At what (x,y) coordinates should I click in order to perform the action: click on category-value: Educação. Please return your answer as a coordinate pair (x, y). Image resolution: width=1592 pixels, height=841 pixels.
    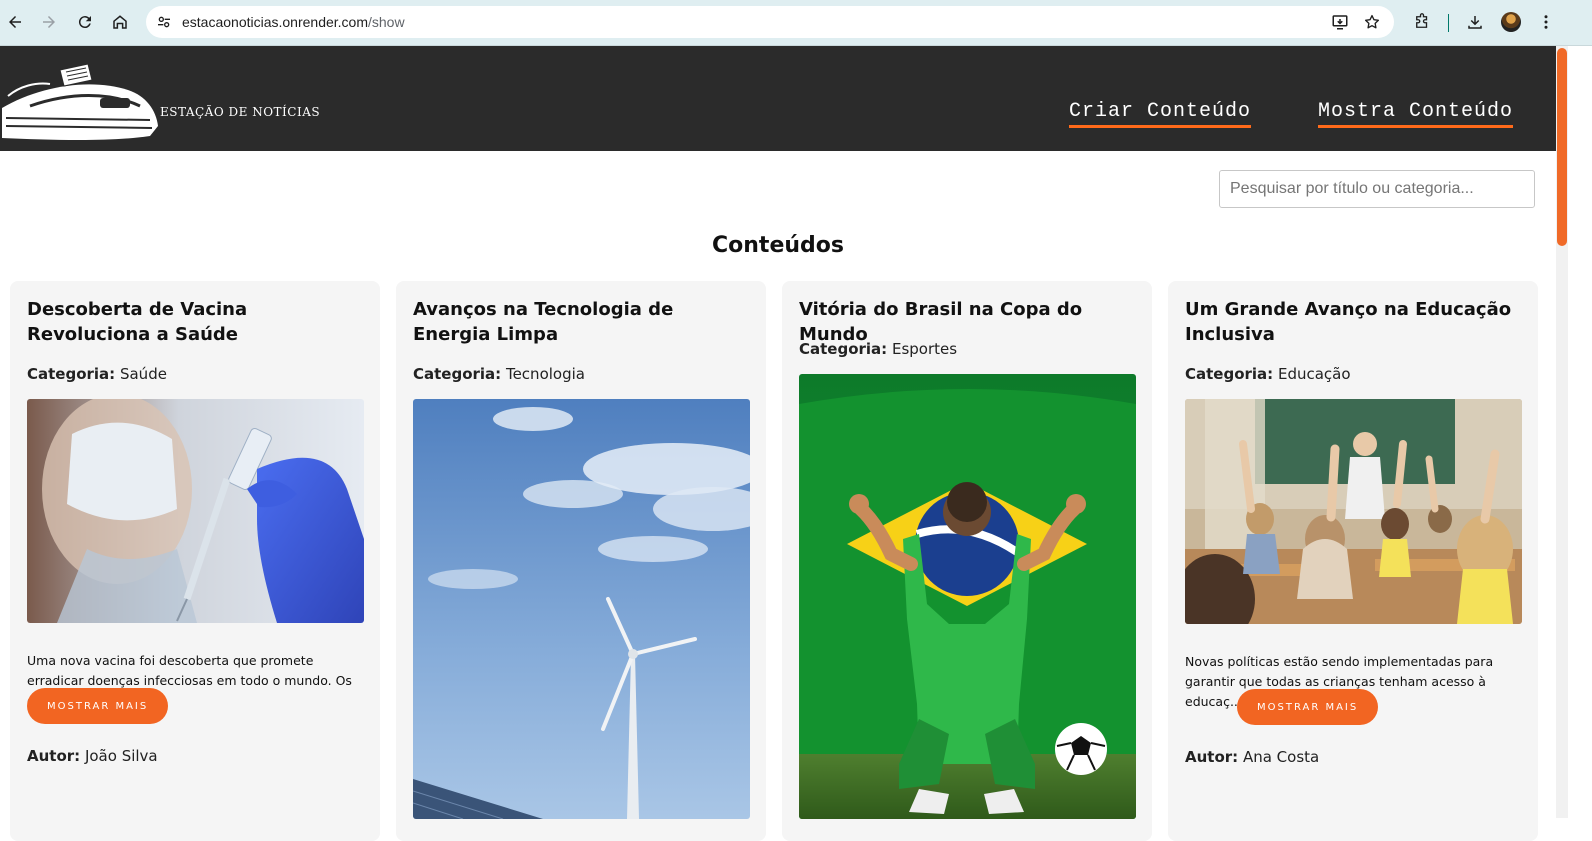
    Looking at the image, I should click on (1314, 374).